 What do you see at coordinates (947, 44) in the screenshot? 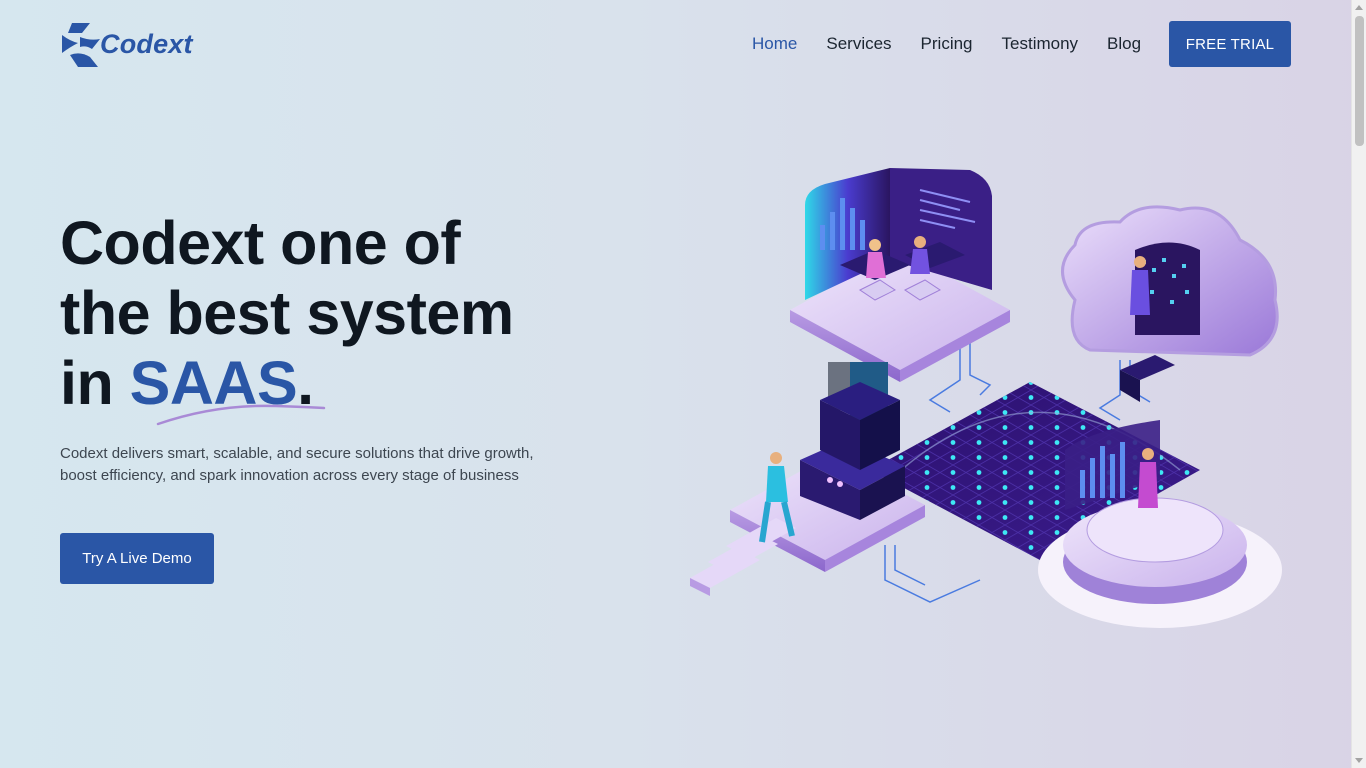
I see `nav-pricing: Pricing` at bounding box center [947, 44].